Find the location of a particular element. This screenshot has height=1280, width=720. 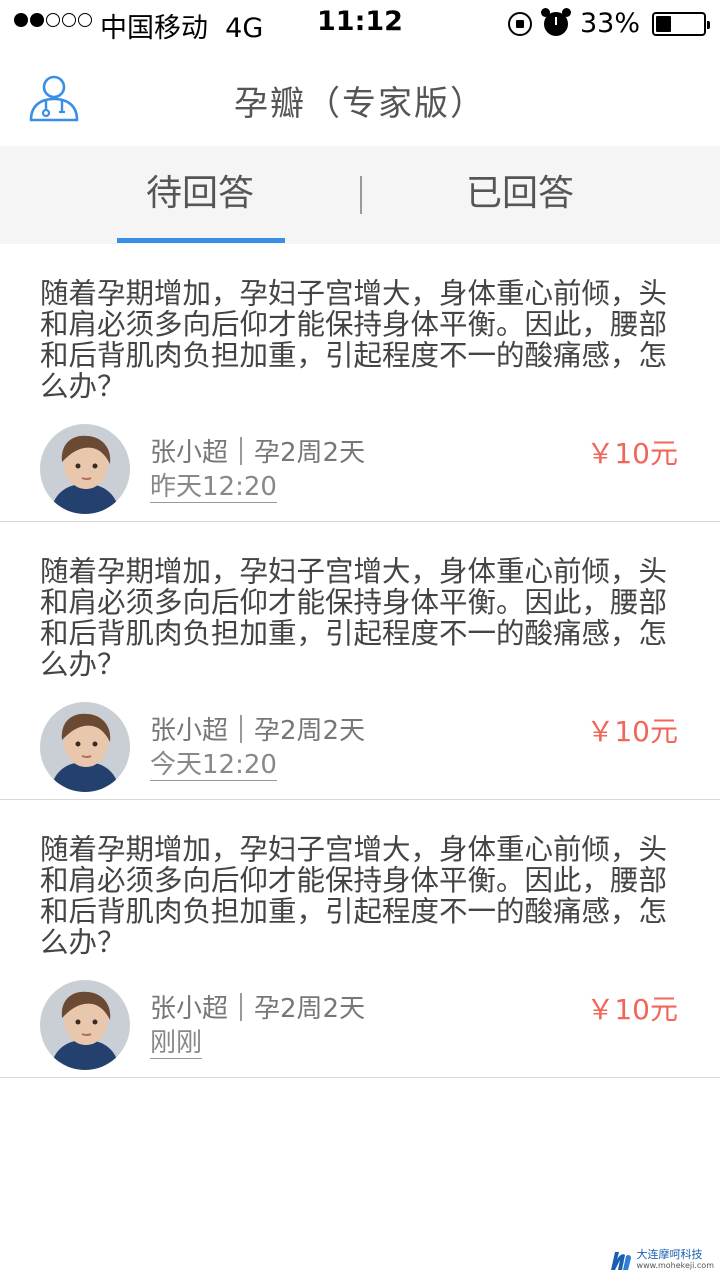

battery-percent: 33% is located at coordinates (609, 23).